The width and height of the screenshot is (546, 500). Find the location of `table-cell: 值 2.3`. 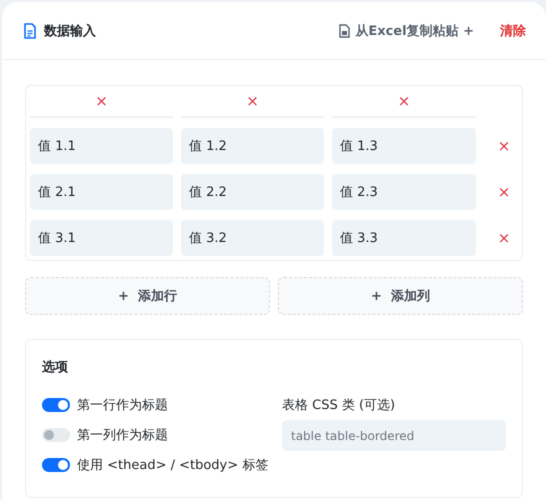

table-cell: 值 2.3 is located at coordinates (404, 192).